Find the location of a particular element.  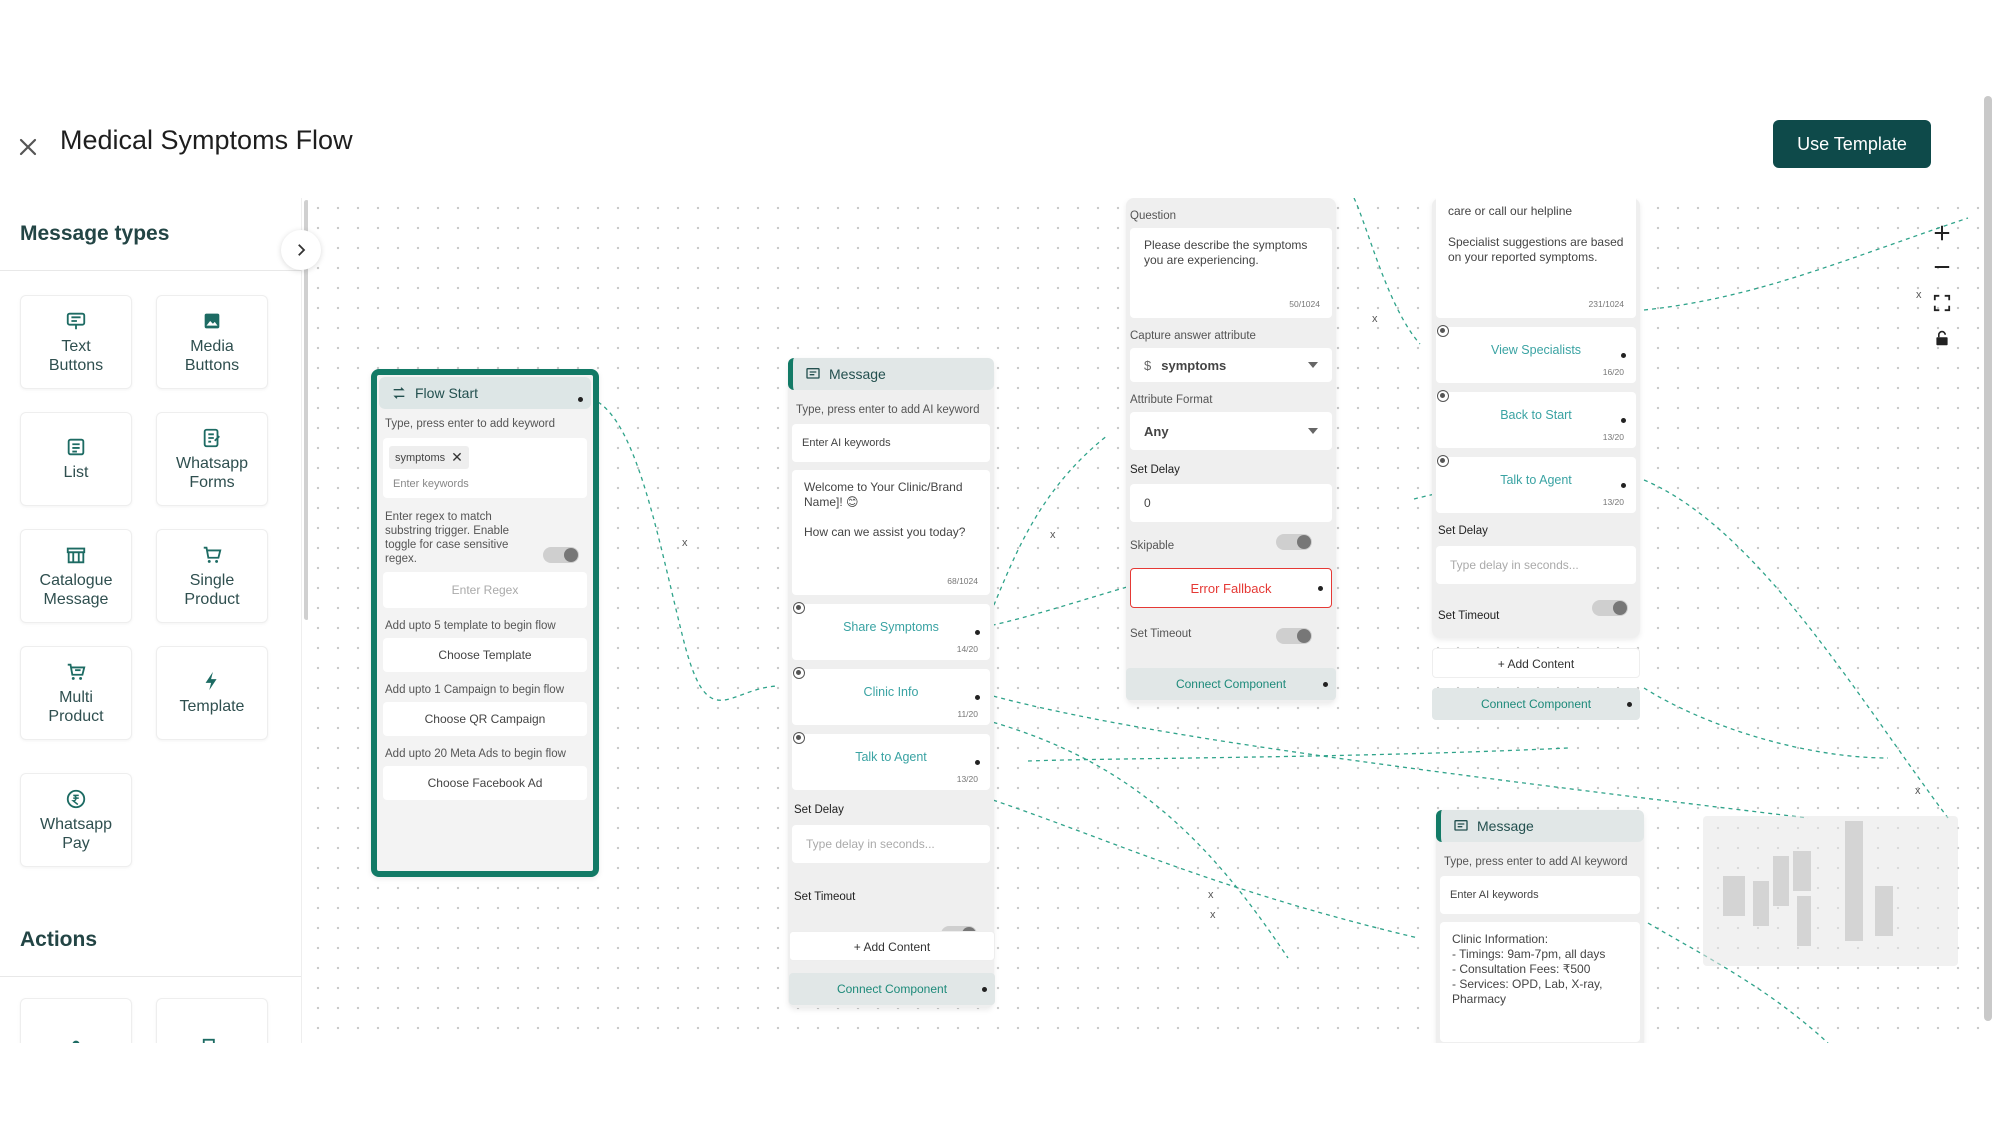

question-label: Question is located at coordinates (1153, 216).